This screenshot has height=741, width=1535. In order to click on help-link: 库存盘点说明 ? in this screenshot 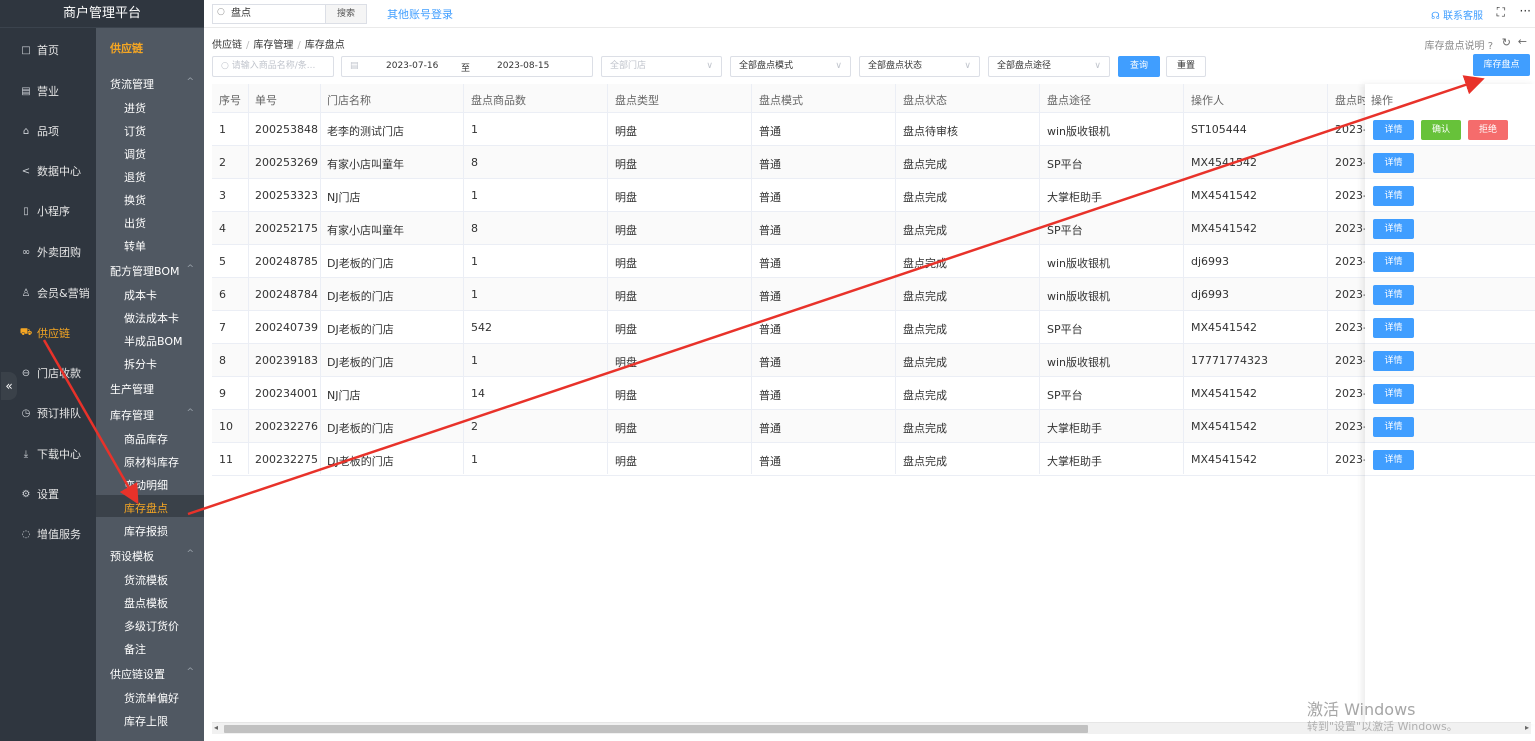, I will do `click(1459, 44)`.